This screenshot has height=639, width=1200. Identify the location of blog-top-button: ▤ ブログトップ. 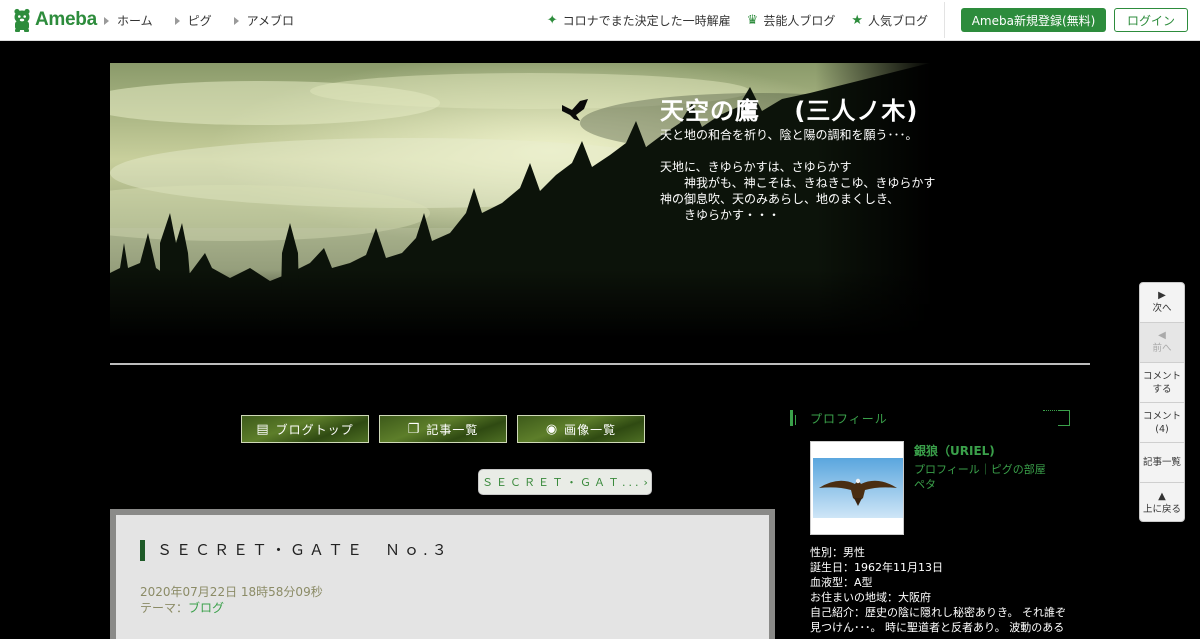
(305, 429).